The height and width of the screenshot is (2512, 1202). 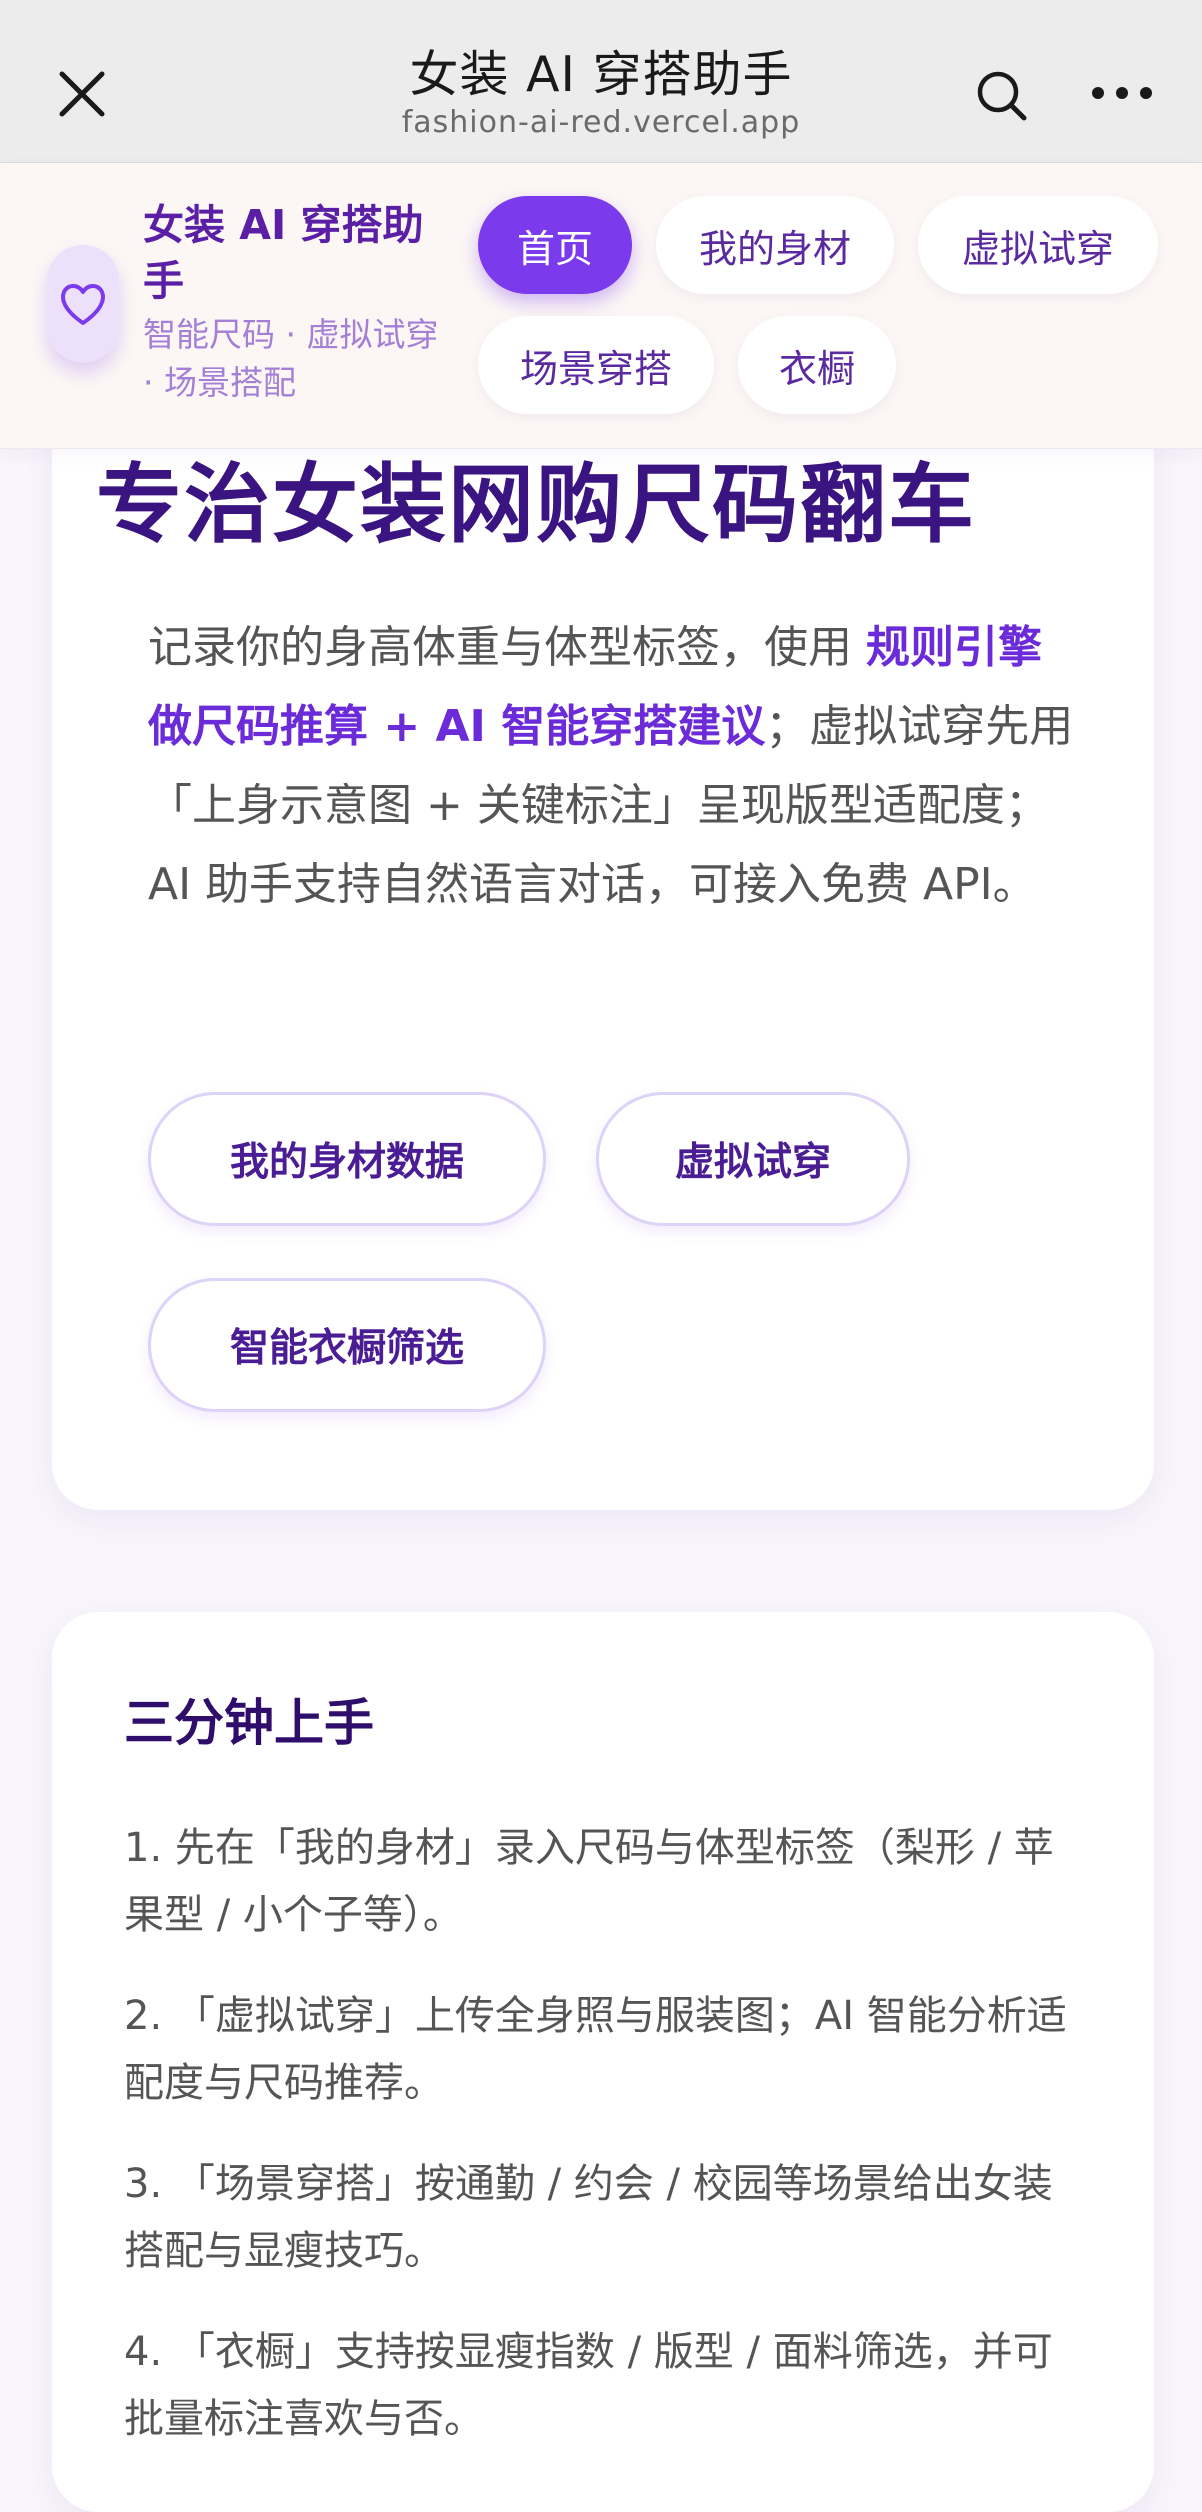 I want to click on list-item: 4. 「衣橱」支持按显瘦指数 / 版型 / 面料筛选，并可批量标注喜欢与否。, so click(x=588, y=2385).